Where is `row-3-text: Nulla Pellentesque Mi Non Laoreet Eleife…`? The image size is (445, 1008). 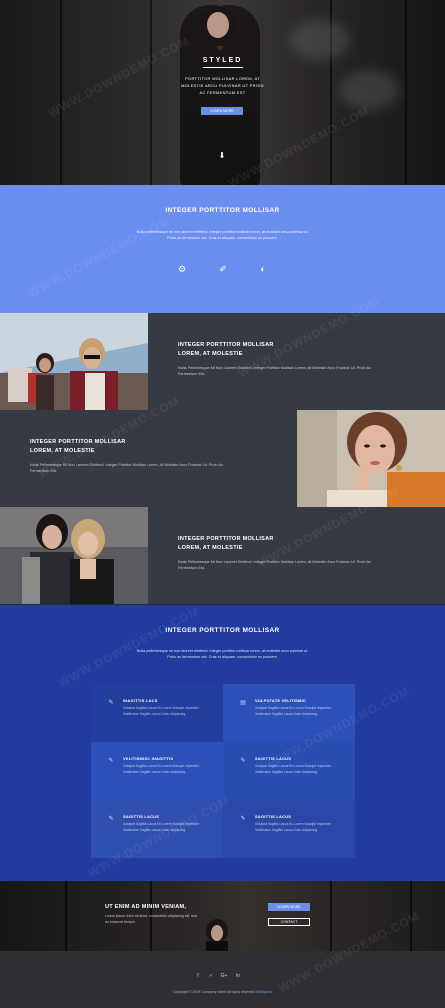
row-3-text: Nulla Pellentesque Mi Non Laoreet Eleife… is located at coordinates (274, 565).